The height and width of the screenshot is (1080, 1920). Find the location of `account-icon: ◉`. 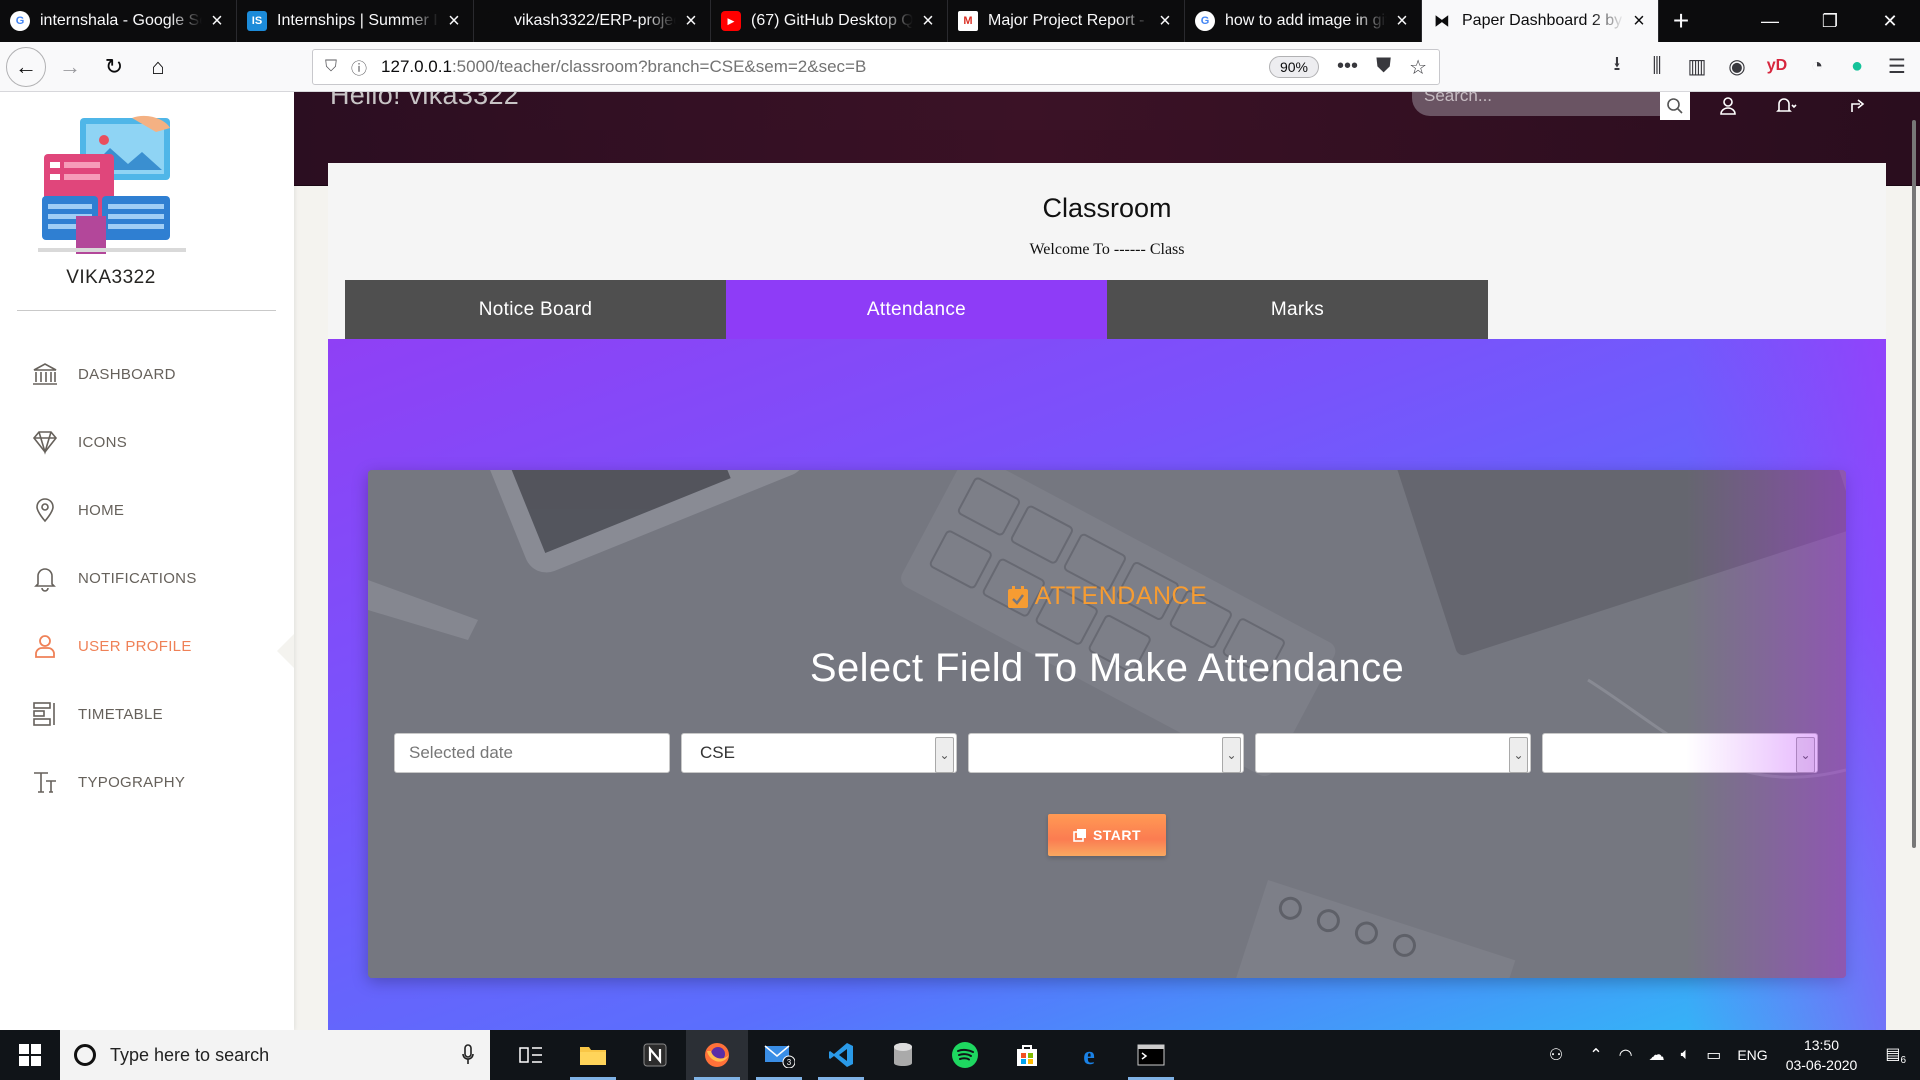

account-icon: ◉ is located at coordinates (1737, 66).